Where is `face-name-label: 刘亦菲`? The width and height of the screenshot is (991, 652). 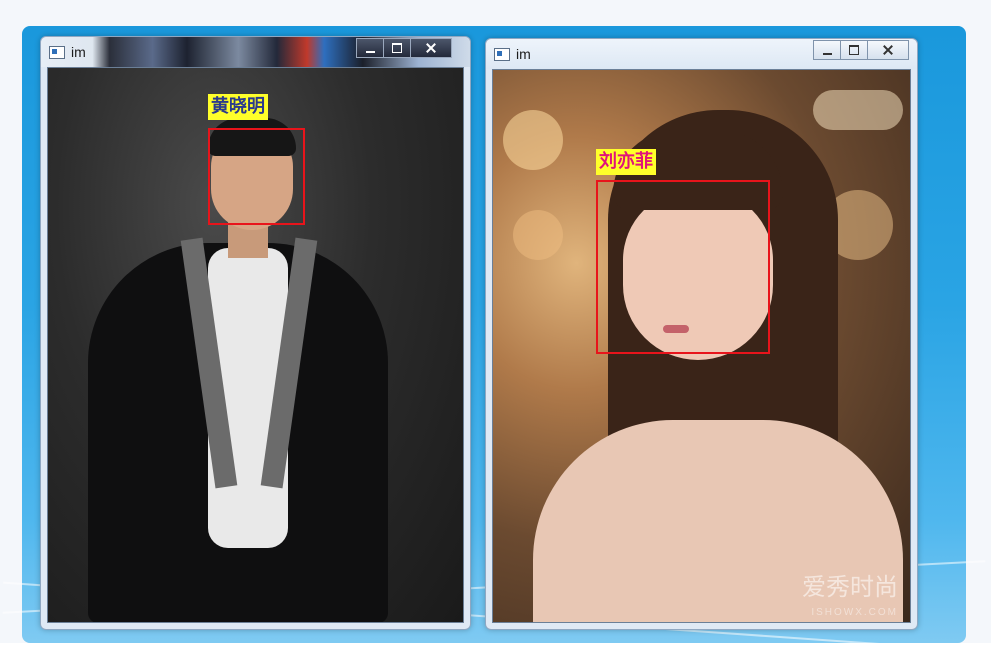
face-name-label: 刘亦菲 is located at coordinates (626, 162).